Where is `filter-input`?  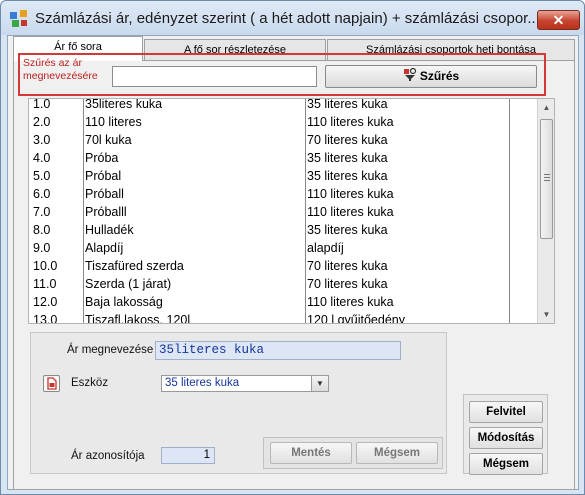 filter-input is located at coordinates (214, 76).